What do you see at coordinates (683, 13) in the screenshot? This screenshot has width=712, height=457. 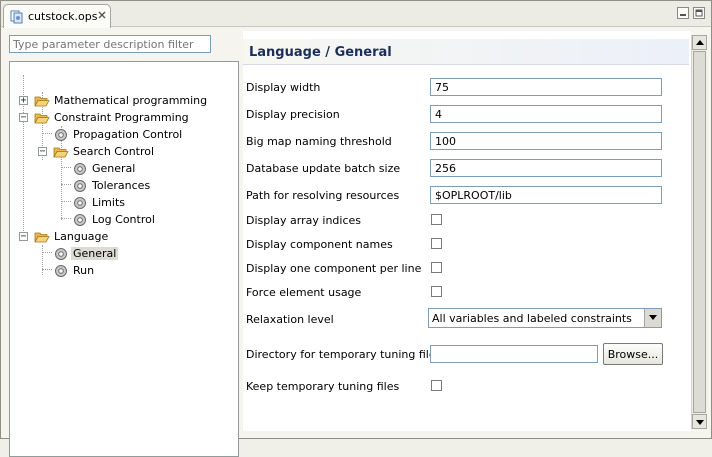 I see `minimize-icon` at bounding box center [683, 13].